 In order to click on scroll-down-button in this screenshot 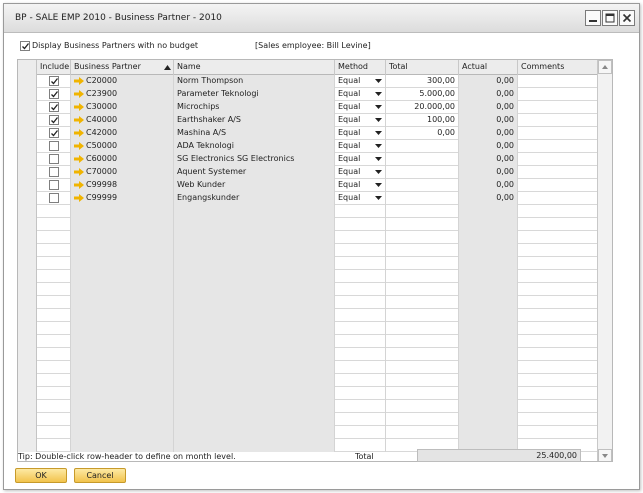, I will do `click(605, 455)`.